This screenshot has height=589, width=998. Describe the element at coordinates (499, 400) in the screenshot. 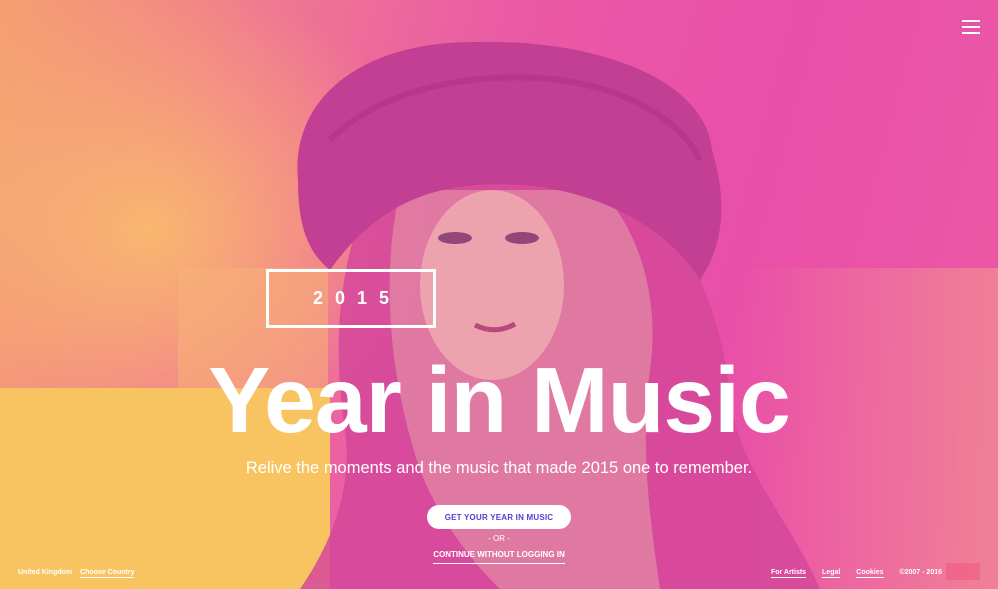

I see `page-title: Year in Music` at that location.